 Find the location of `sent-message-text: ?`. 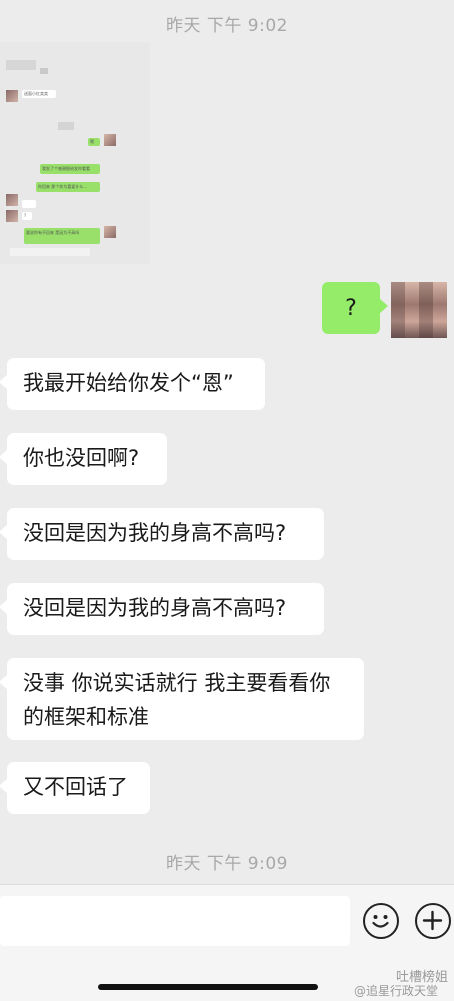

sent-message-text: ? is located at coordinates (351, 308).